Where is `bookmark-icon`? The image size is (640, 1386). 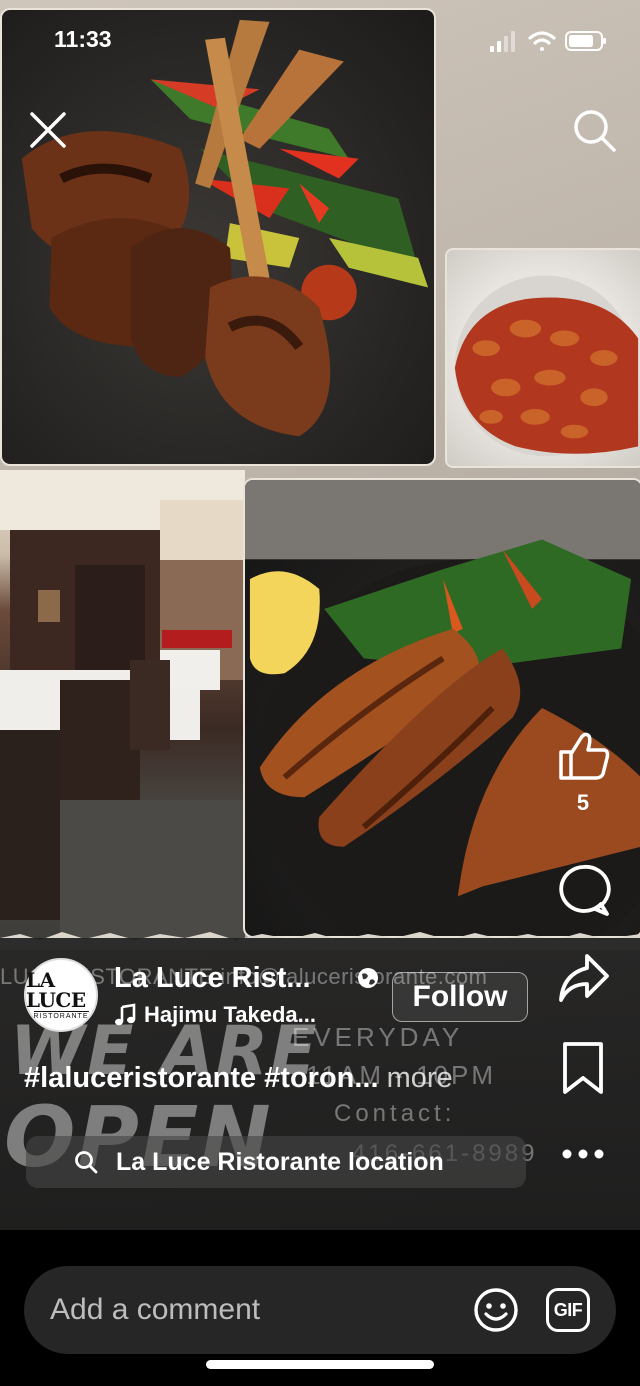 bookmark-icon is located at coordinates (583, 1068).